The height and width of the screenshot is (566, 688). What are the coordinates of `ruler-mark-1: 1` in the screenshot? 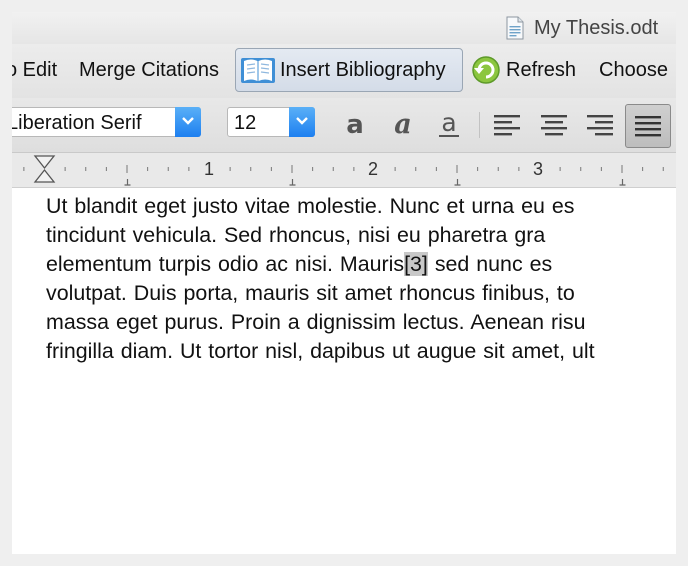 It's located at (209, 169).